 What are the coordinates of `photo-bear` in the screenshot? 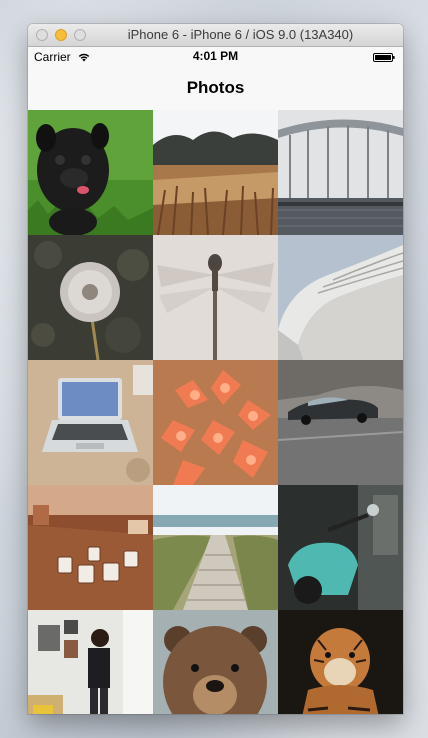 It's located at (215, 662).